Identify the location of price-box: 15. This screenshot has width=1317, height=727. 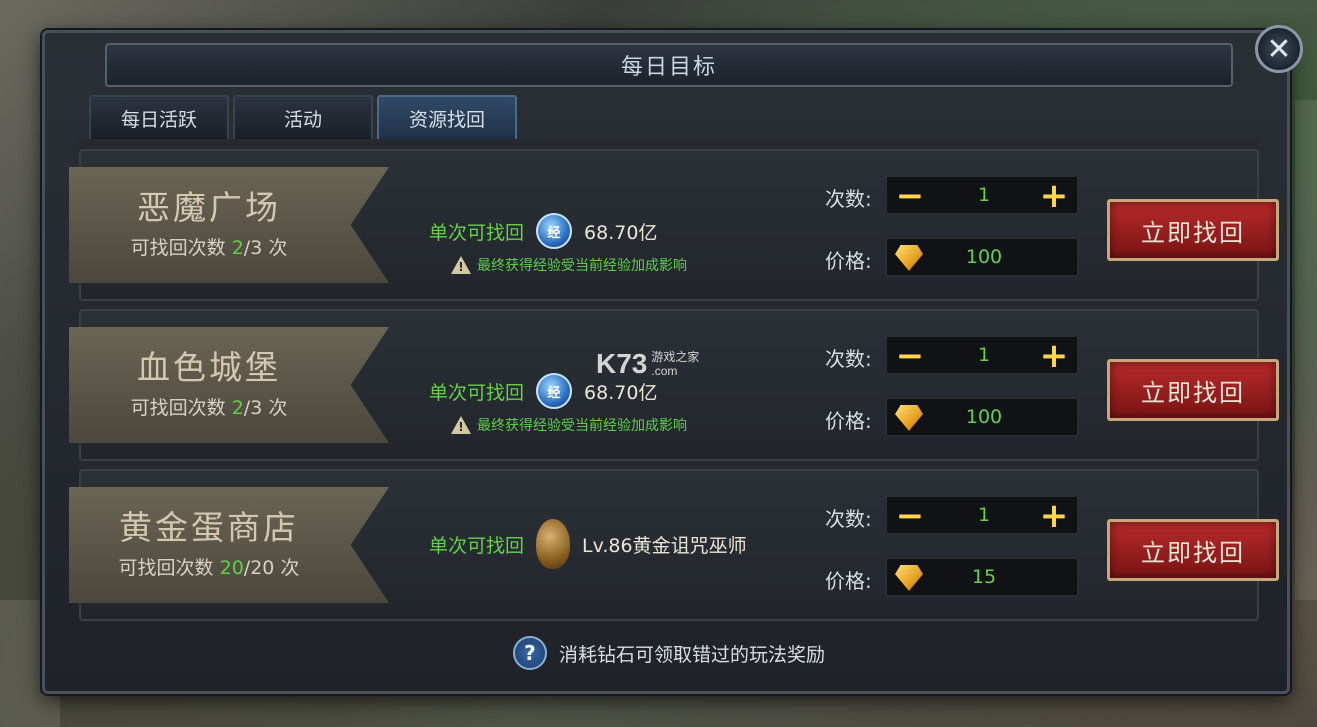
(982, 577).